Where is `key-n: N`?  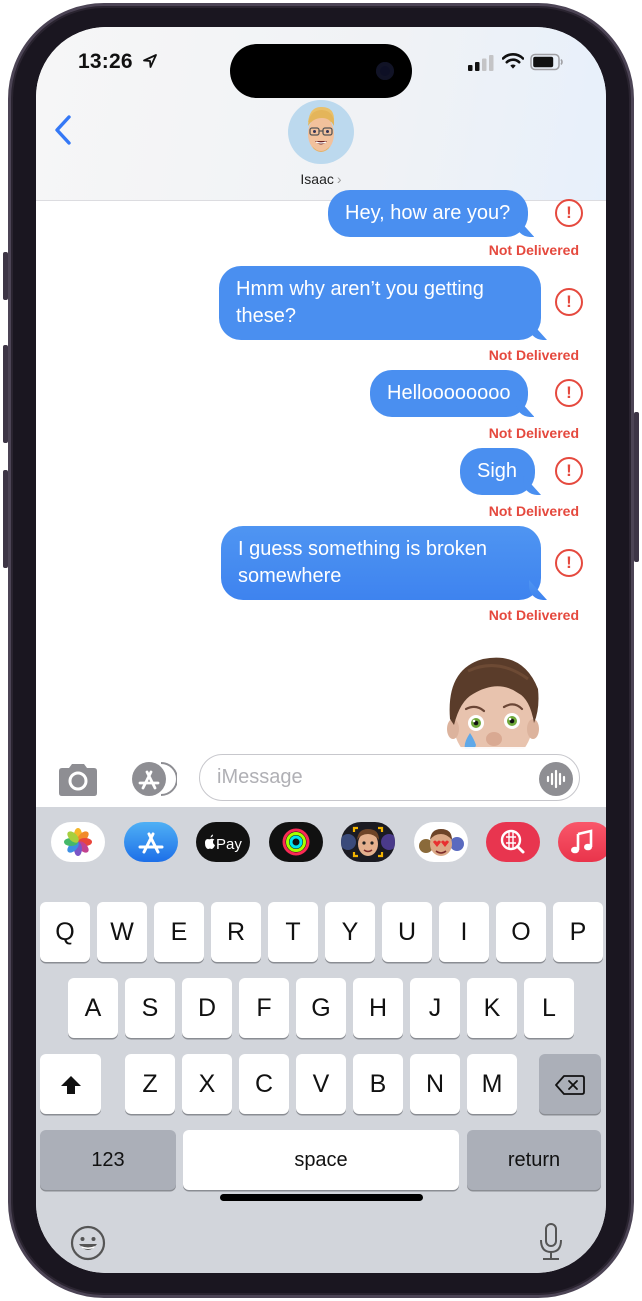 key-n: N is located at coordinates (435, 1084).